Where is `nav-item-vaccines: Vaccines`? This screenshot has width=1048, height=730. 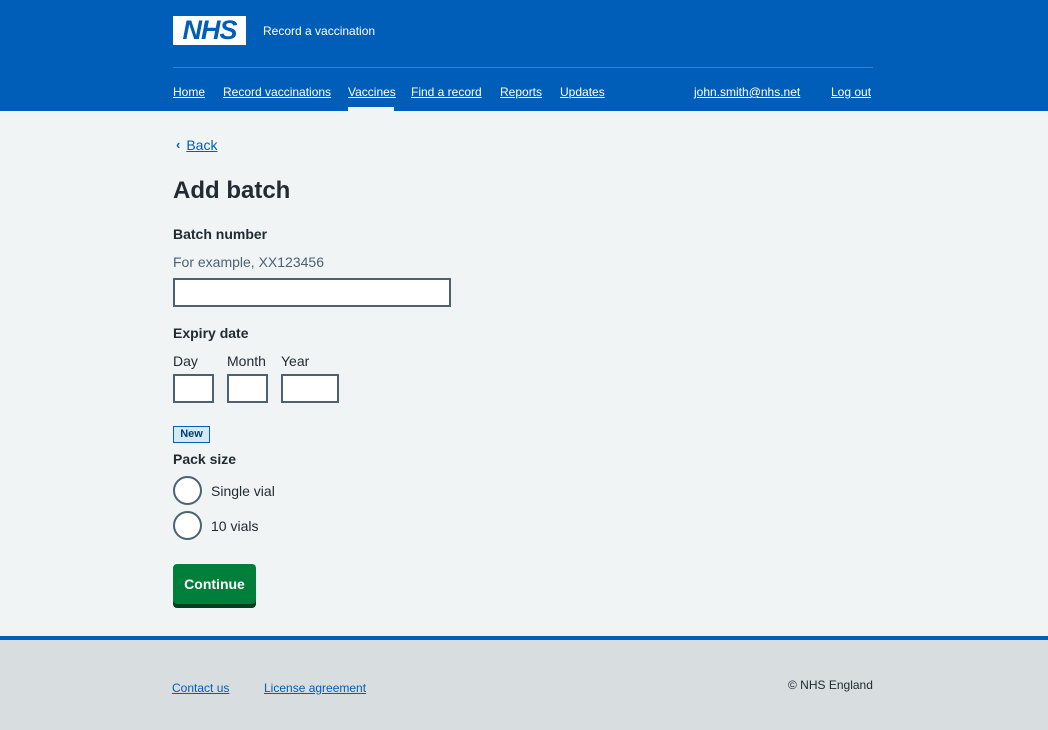
nav-item-vaccines: Vaccines is located at coordinates (372, 92).